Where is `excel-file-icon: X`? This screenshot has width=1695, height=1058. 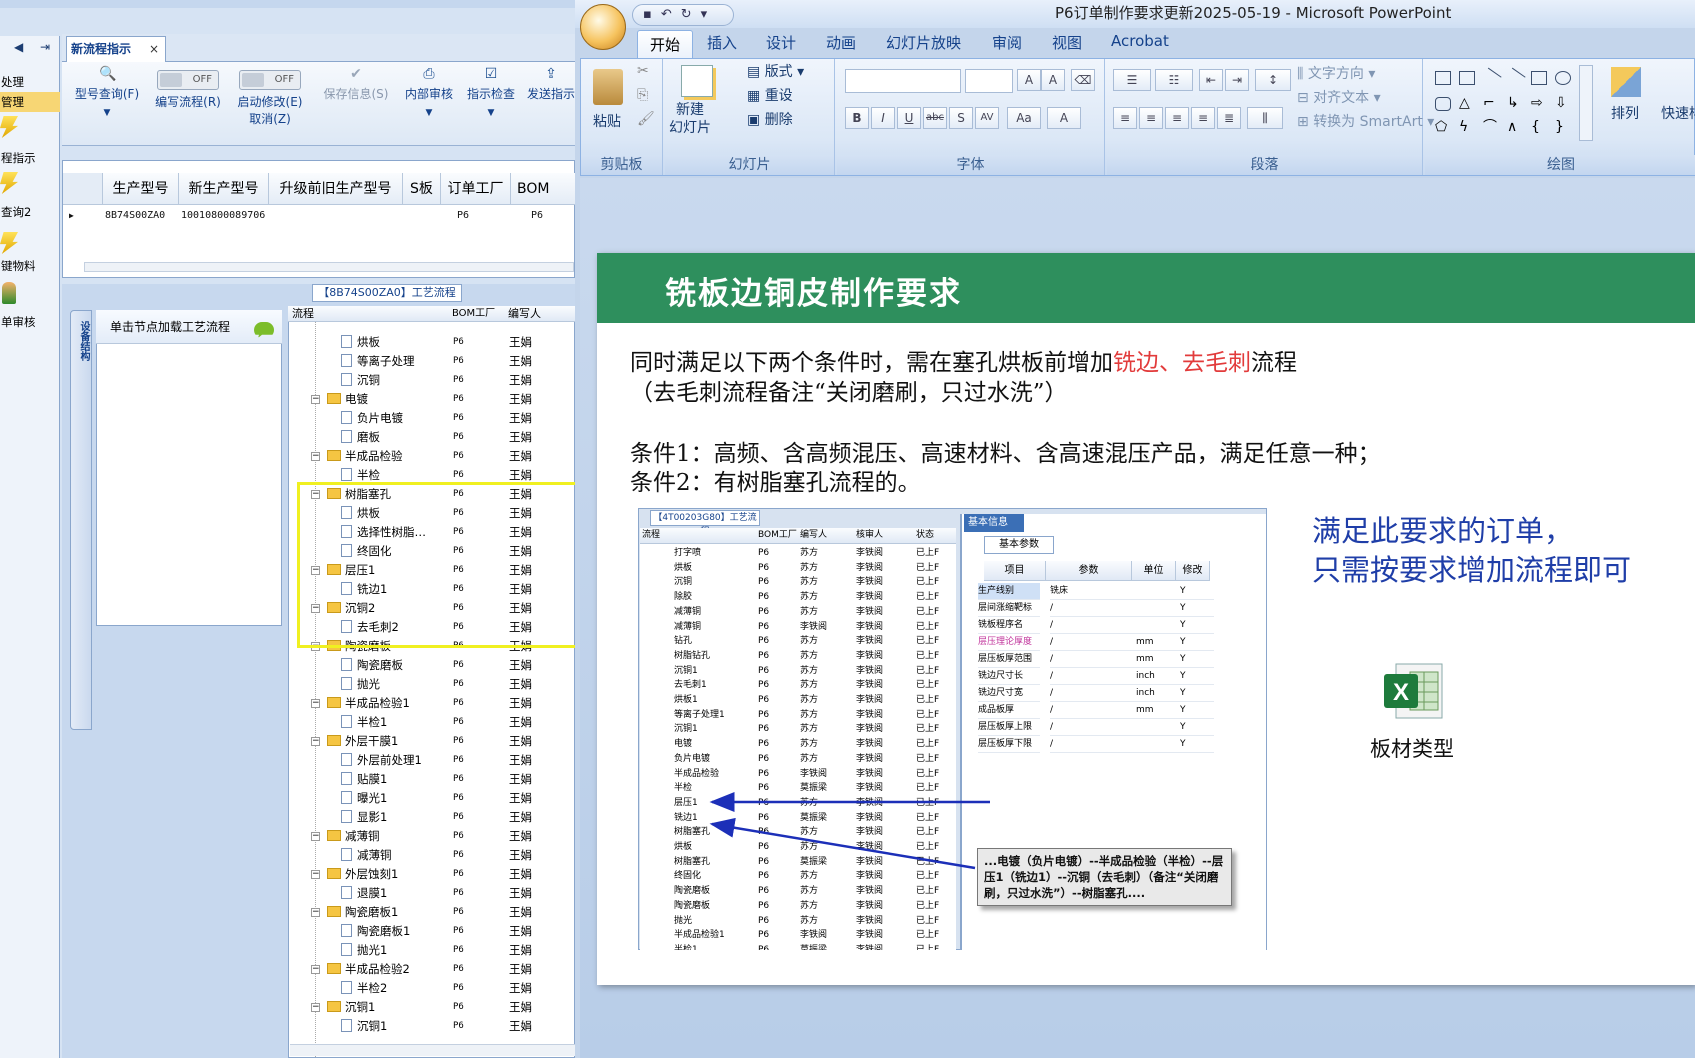 excel-file-icon: X is located at coordinates (1414, 691).